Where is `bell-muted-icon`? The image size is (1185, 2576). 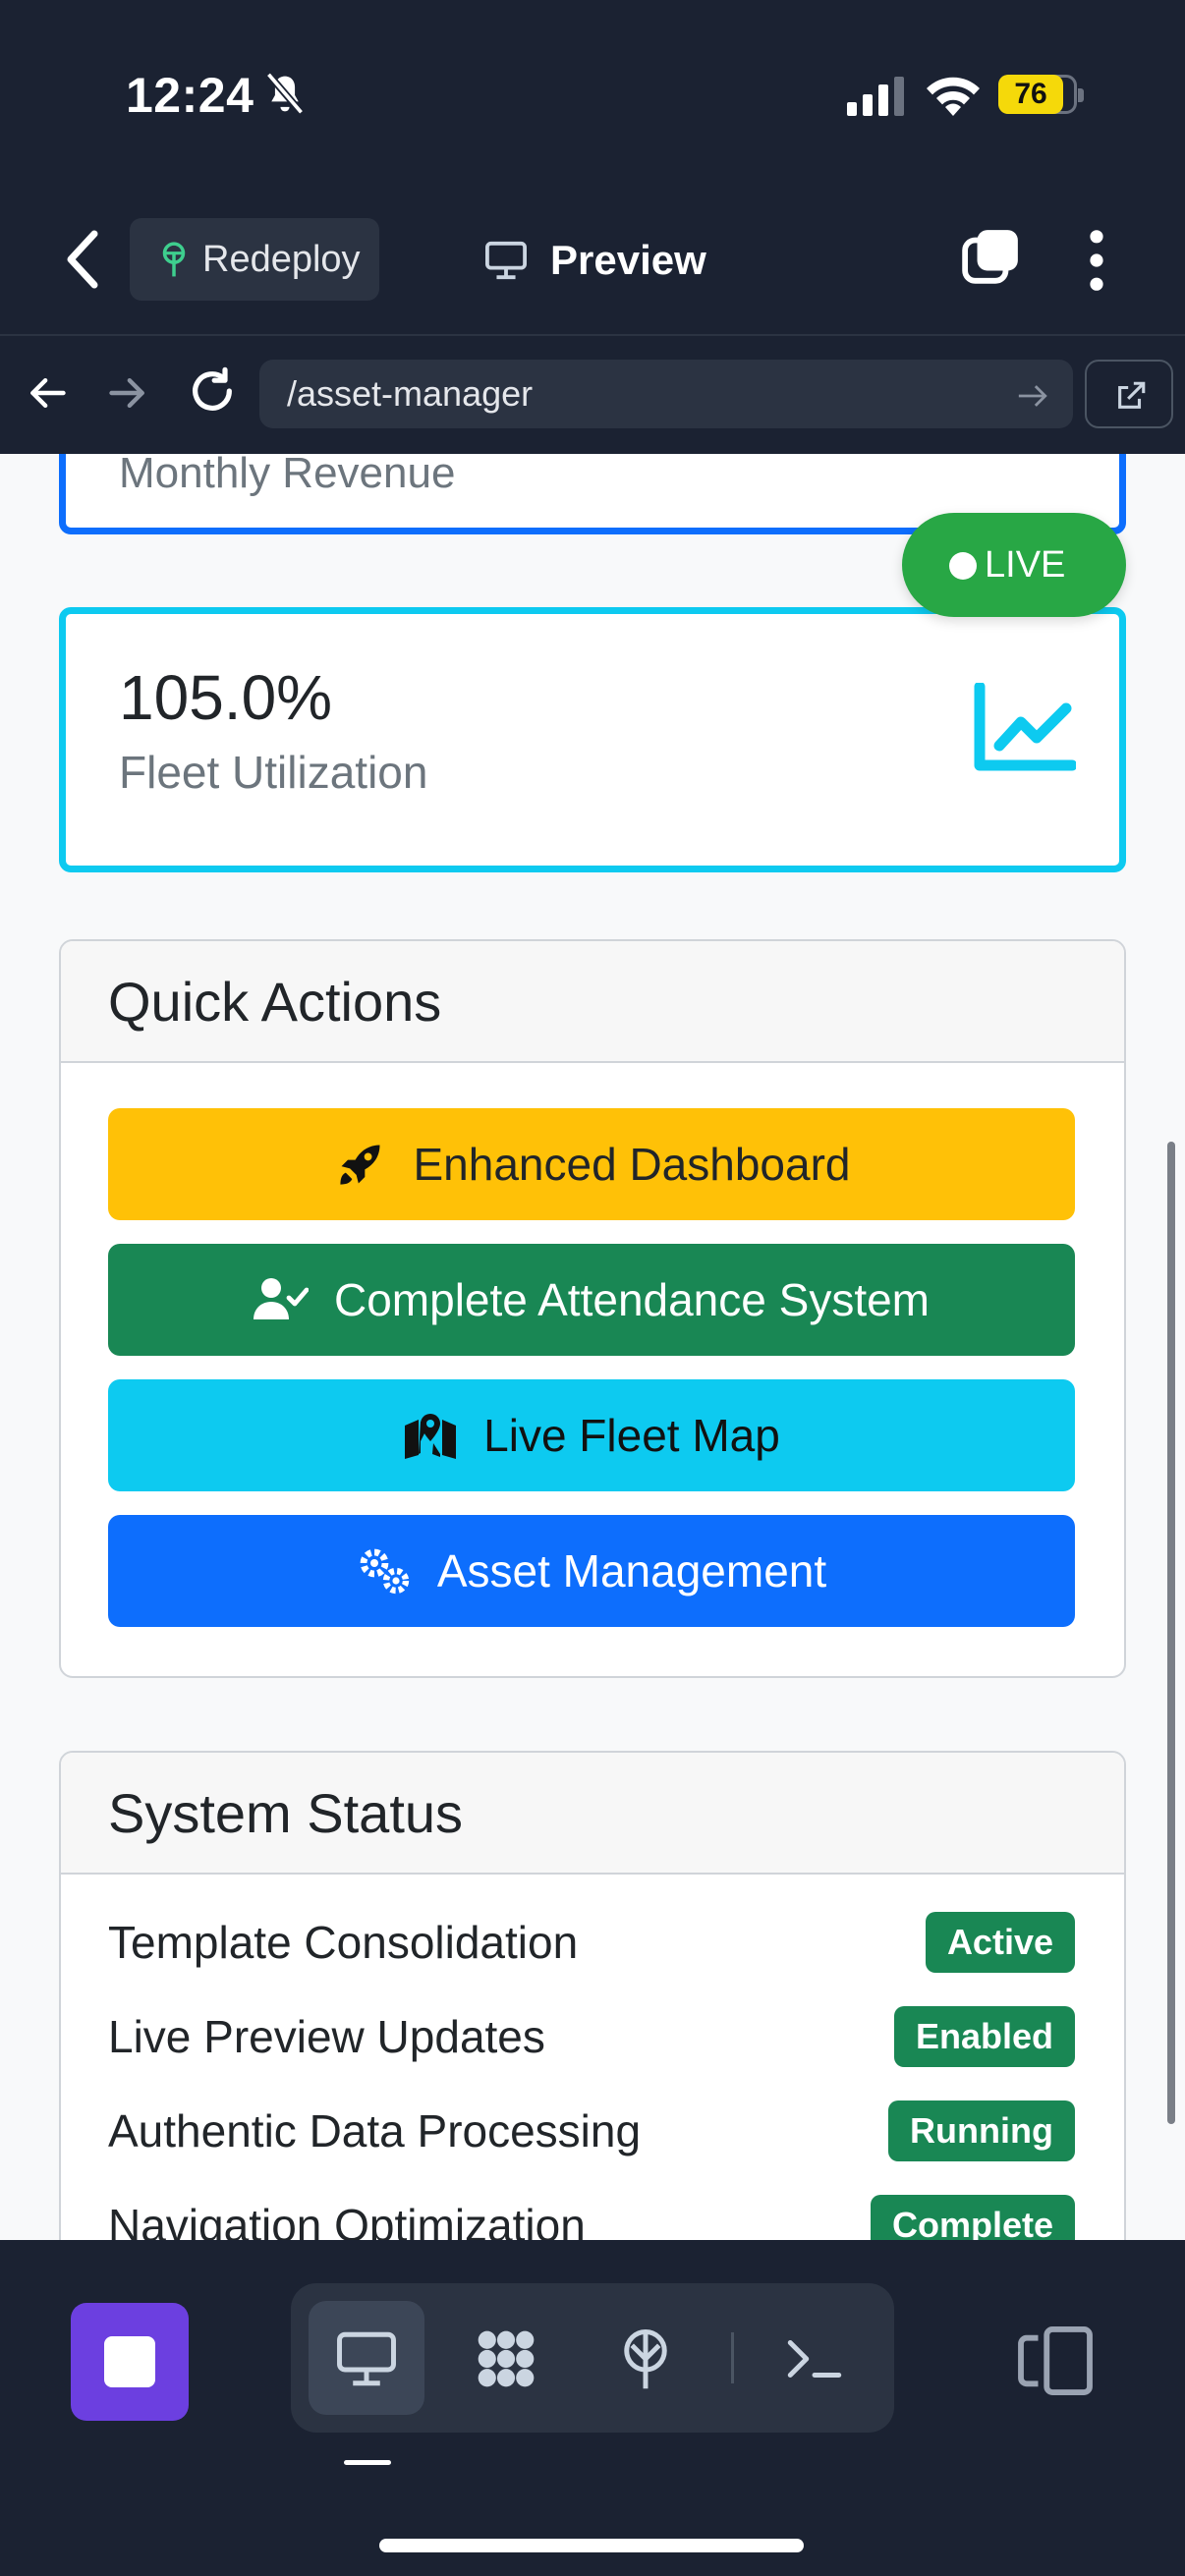 bell-muted-icon is located at coordinates (285, 93).